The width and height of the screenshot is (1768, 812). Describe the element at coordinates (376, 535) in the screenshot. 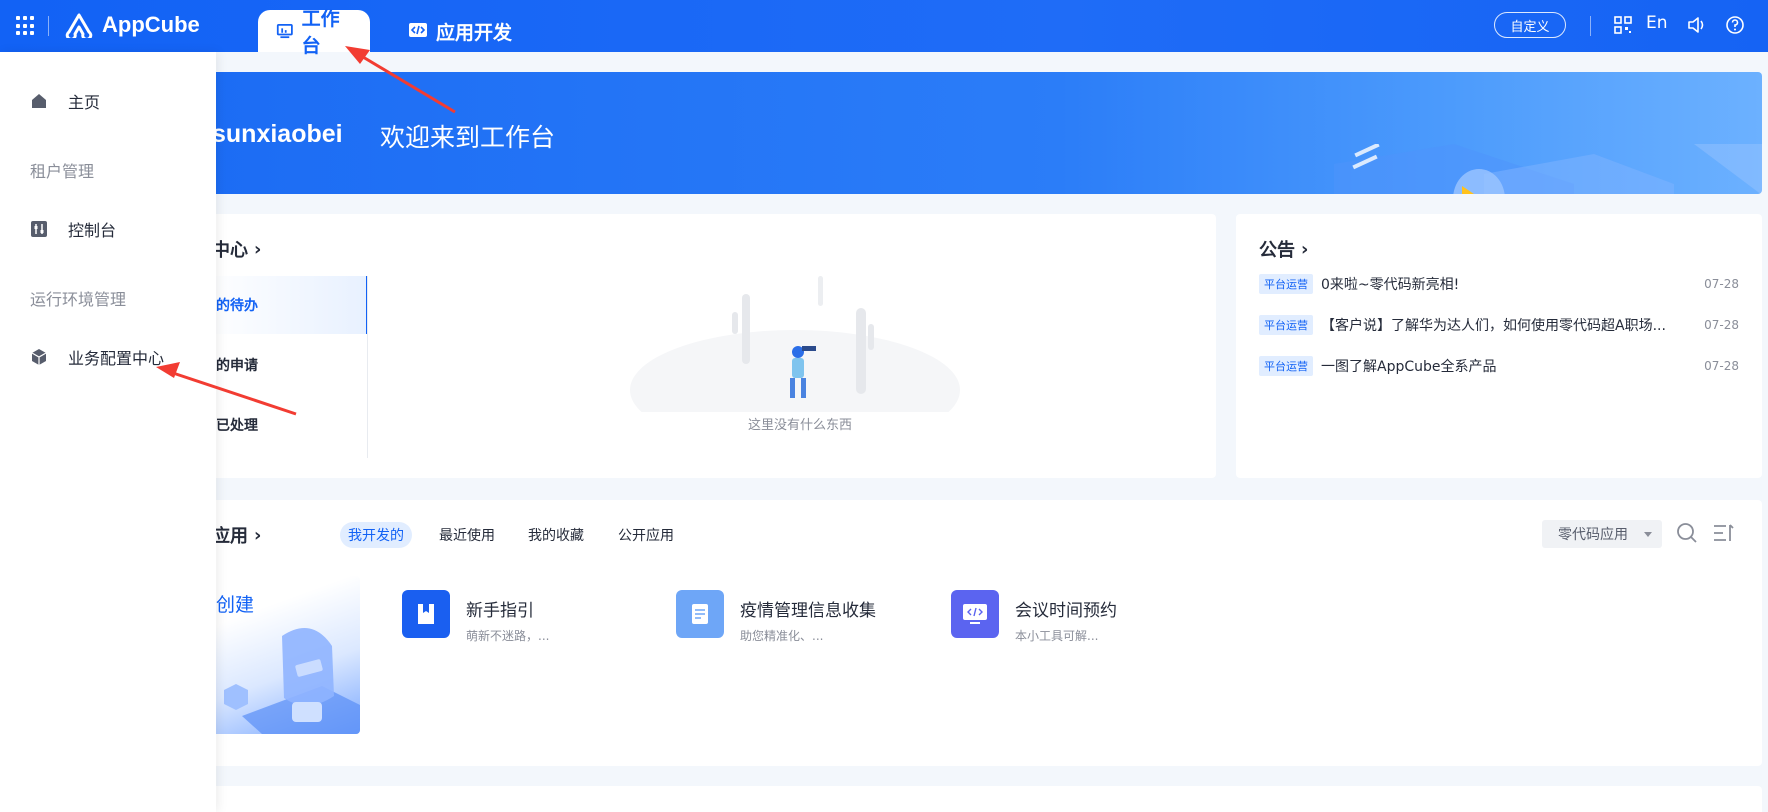

I see `filter-my-developed: 我开发的` at that location.